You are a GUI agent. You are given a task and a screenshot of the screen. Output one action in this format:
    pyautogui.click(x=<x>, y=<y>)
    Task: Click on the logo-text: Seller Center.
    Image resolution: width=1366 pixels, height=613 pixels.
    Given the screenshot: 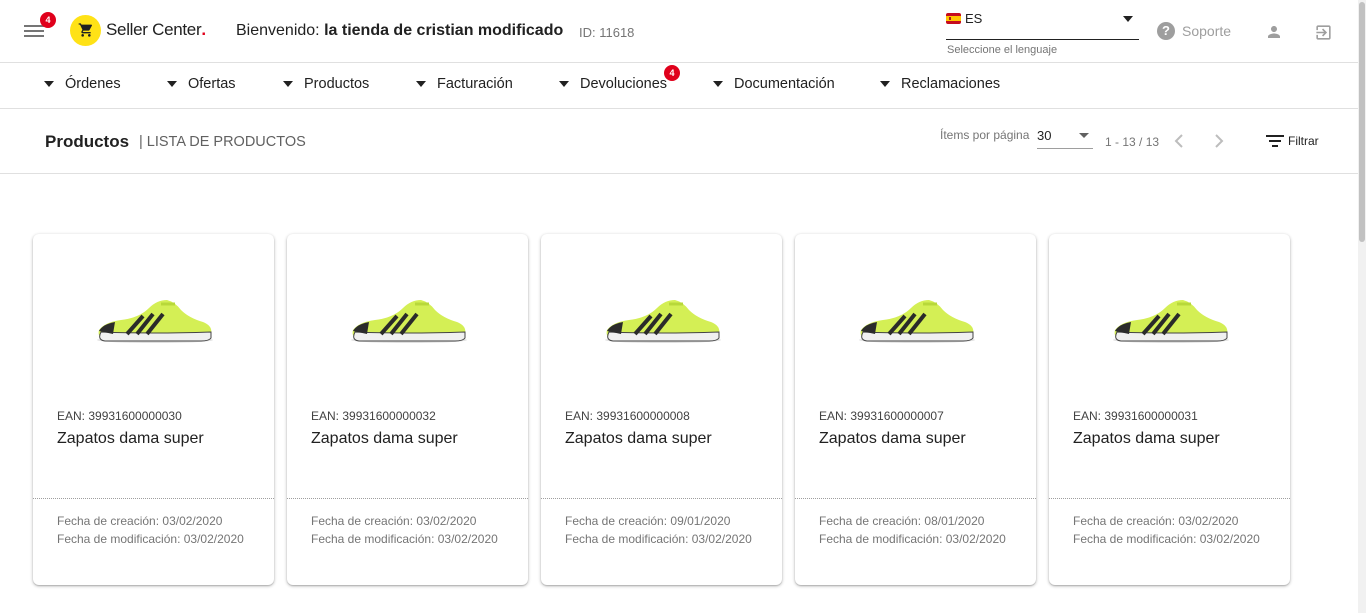 What is the action you would take?
    pyautogui.click(x=156, y=30)
    